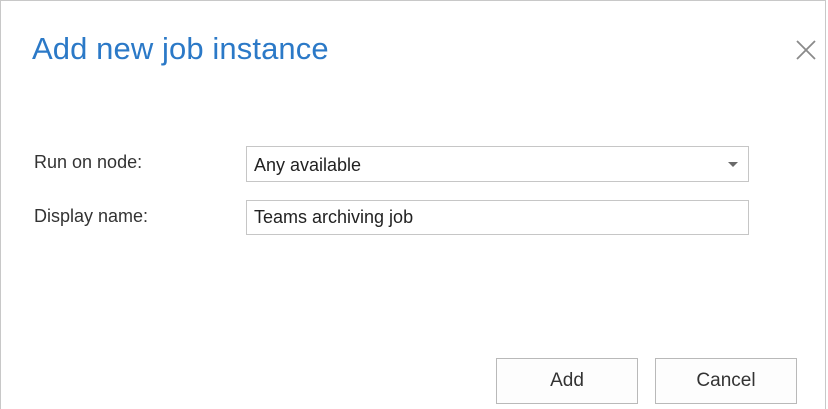 The height and width of the screenshot is (409, 828). What do you see at coordinates (567, 381) in the screenshot?
I see `add-button: Add` at bounding box center [567, 381].